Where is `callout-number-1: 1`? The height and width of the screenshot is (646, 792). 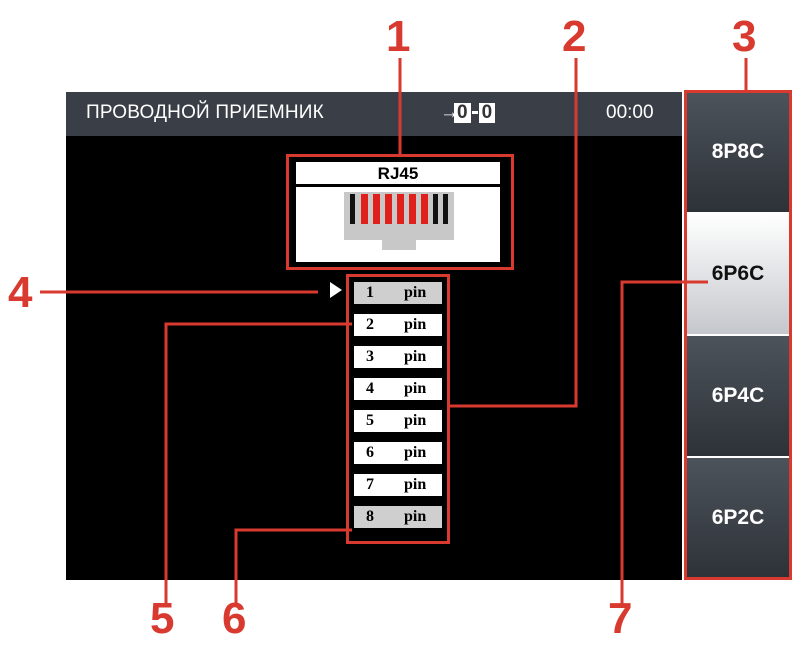 callout-number-1: 1 is located at coordinates (398, 36).